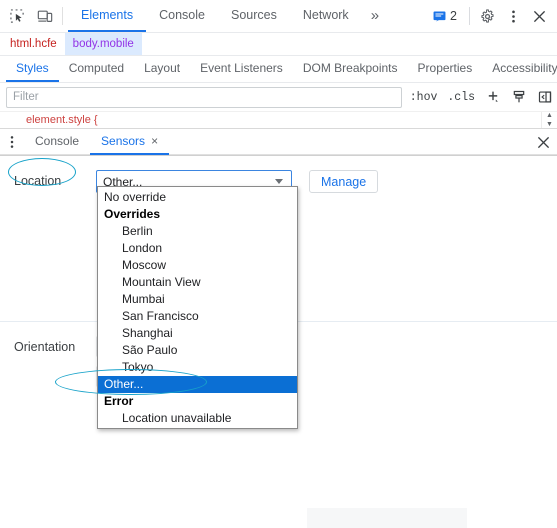 Image resolution: width=557 pixels, height=528 pixels. Describe the element at coordinates (197, 265) in the screenshot. I see `dropdown-option-moscow: Moscow` at that location.